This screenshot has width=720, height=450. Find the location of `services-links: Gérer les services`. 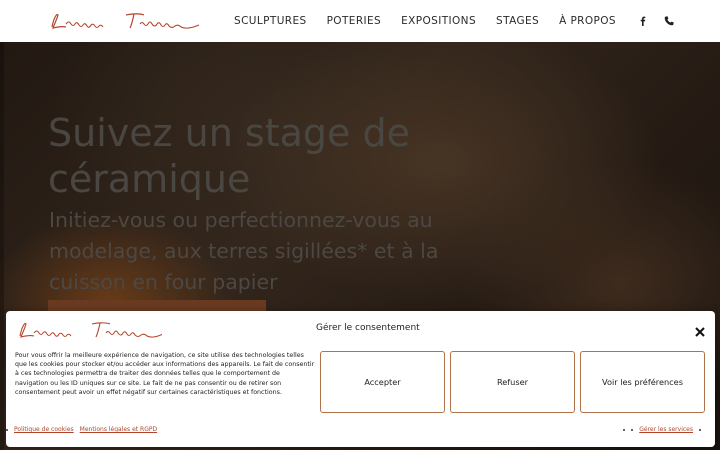

services-links: Gérer les services is located at coordinates (662, 429).